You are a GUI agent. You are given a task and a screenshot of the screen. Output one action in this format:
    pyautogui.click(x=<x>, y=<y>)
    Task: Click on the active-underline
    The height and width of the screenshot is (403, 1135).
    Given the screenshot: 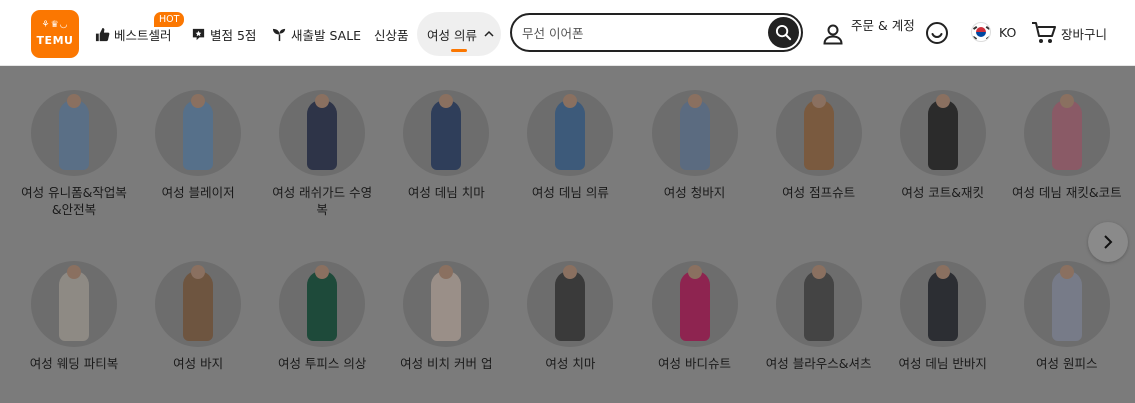 What is the action you would take?
    pyautogui.click(x=459, y=50)
    